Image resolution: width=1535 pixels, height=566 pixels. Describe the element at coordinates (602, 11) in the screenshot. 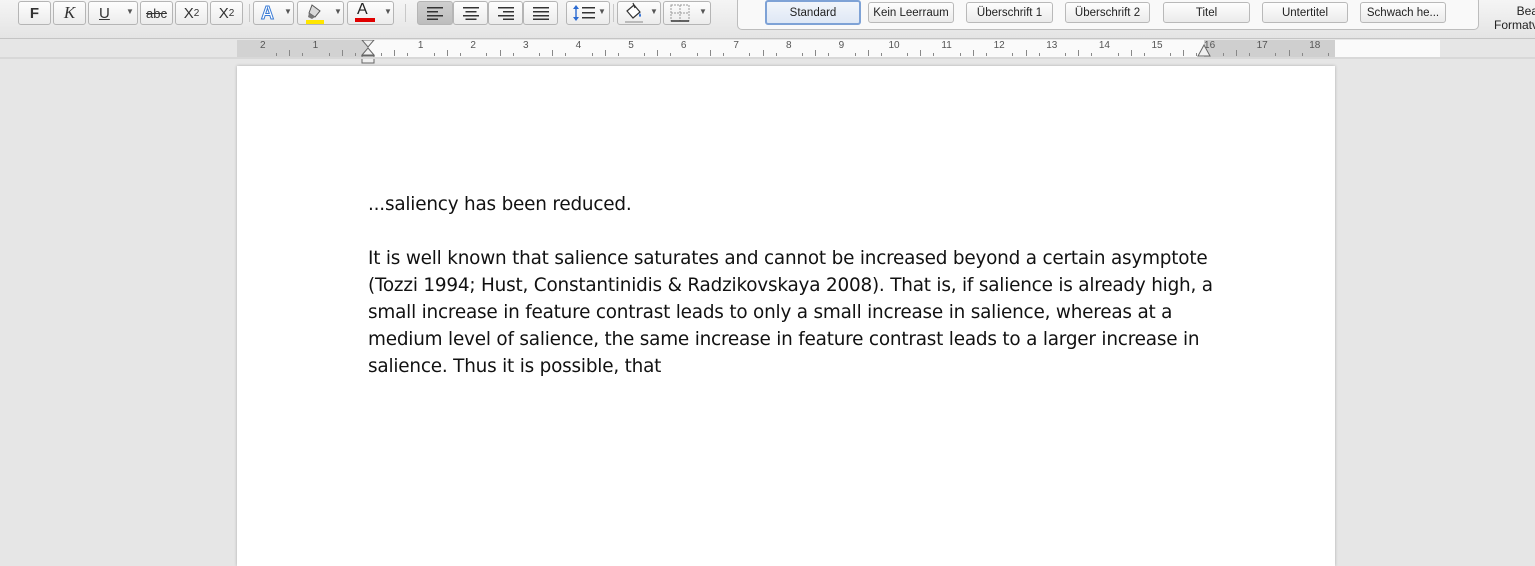

I see `line-spacing-dropdown-icon: ▼` at that location.